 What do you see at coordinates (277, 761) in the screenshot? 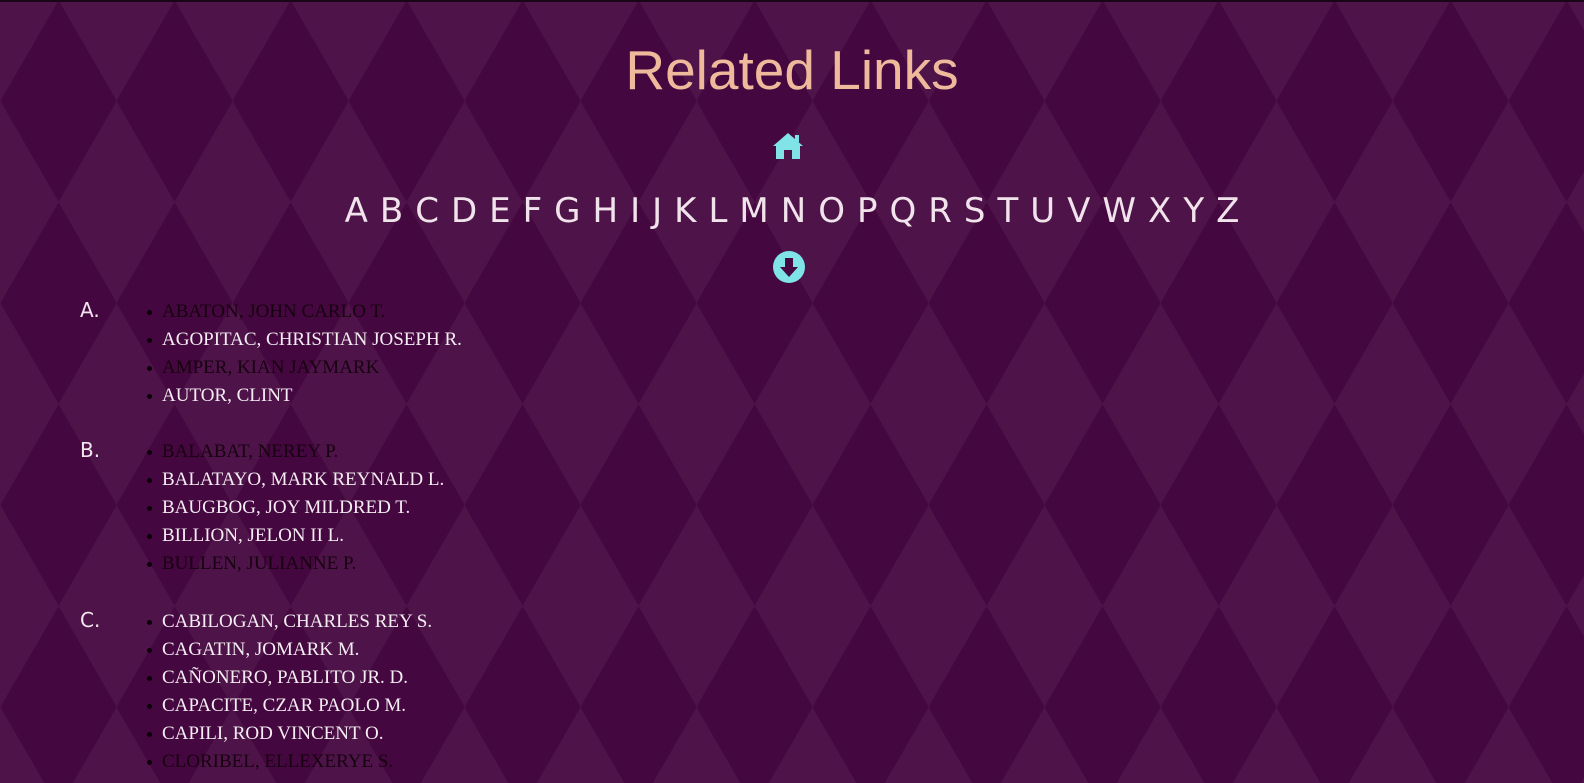
I see `student-link: CLORIBEL, ELLEXERYE S.` at bounding box center [277, 761].